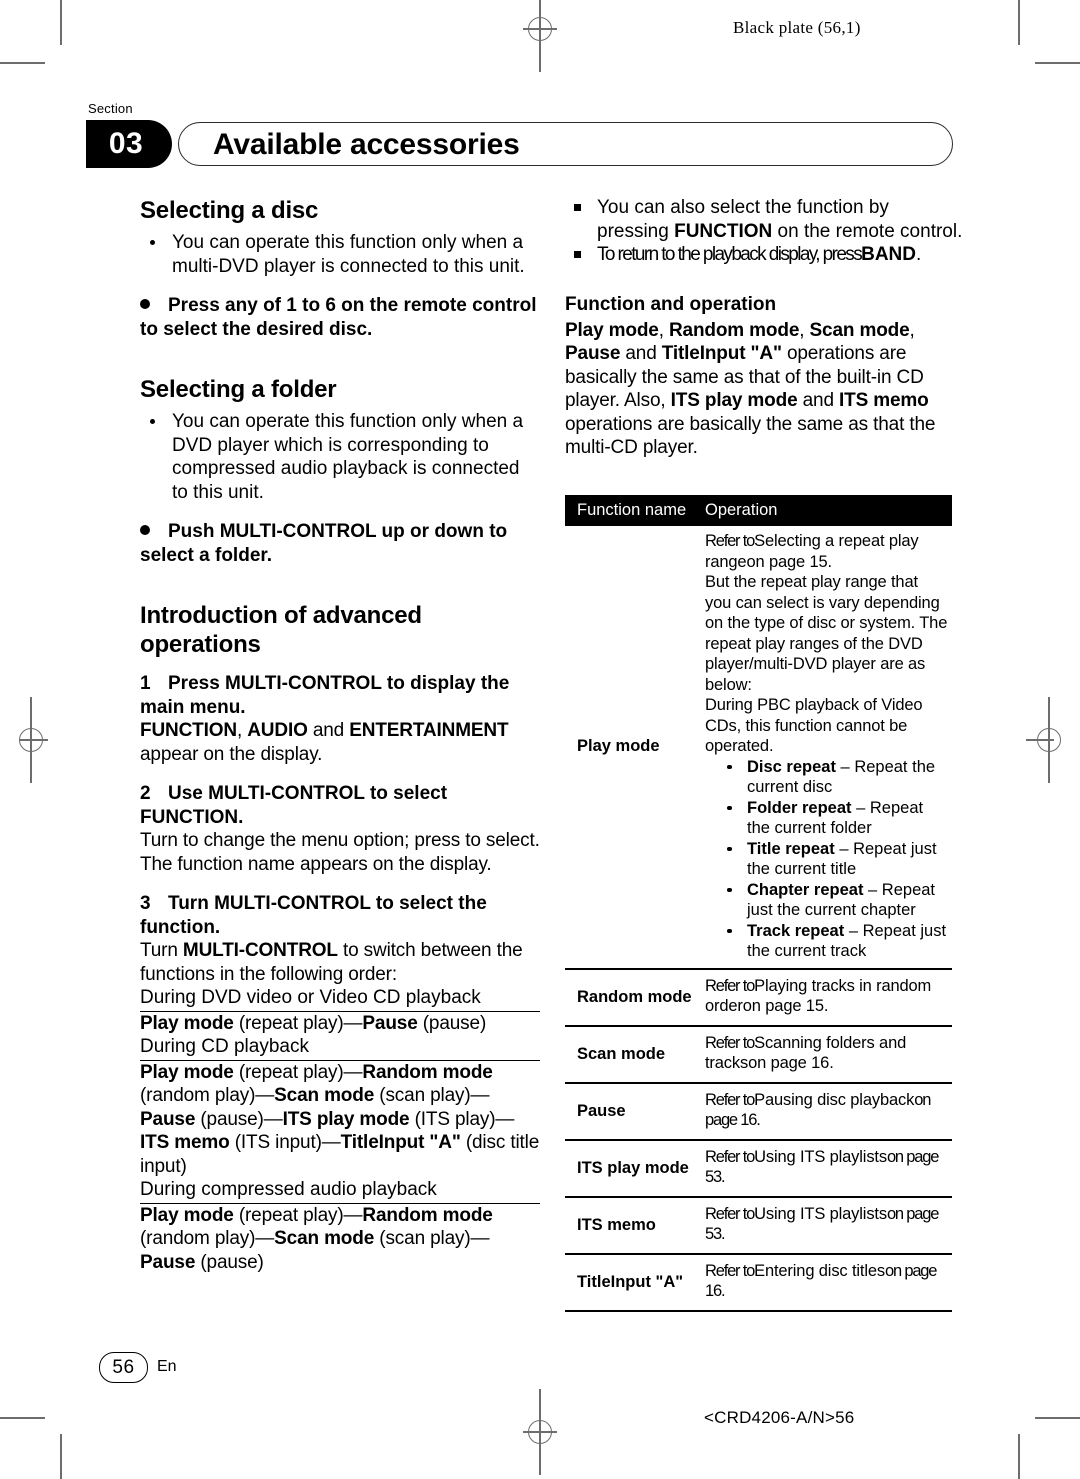 This screenshot has height=1479, width=1080. Describe the element at coordinates (741, 510) in the screenshot. I see `column-header-operation: Operation` at that location.